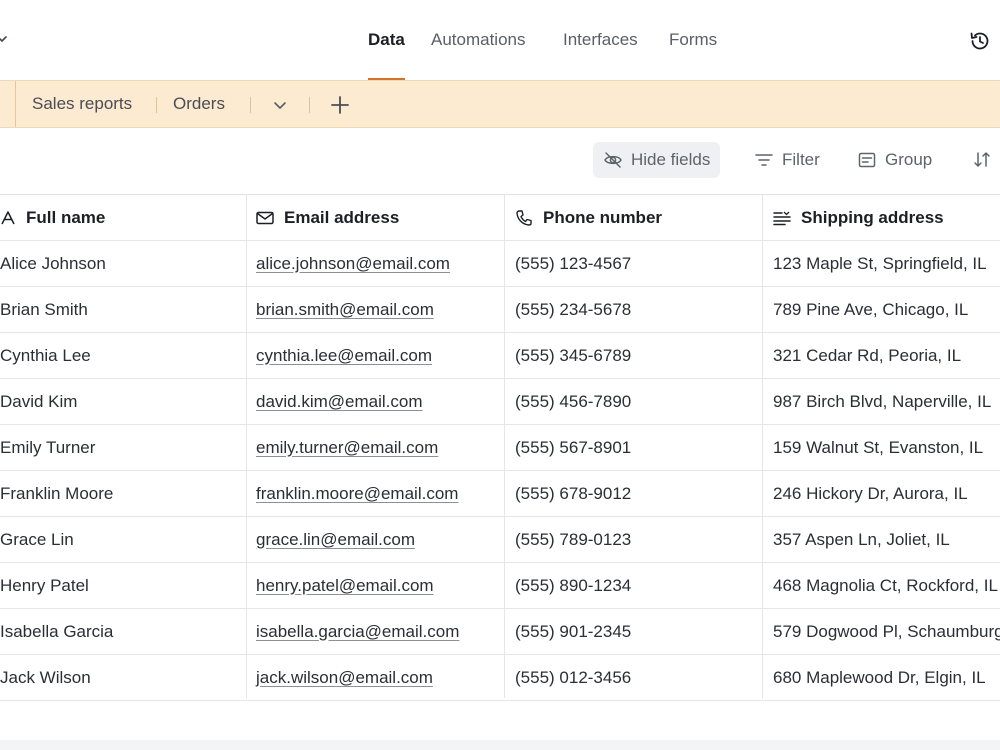 The height and width of the screenshot is (750, 1000). Describe the element at coordinates (123, 217) in the screenshot. I see `column-header-full-name: Full name` at that location.